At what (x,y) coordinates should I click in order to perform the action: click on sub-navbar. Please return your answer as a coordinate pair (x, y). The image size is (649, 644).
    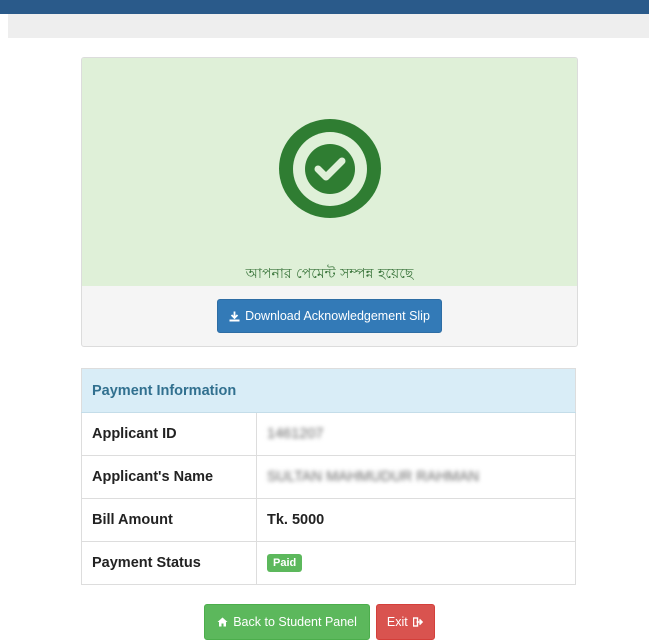
    Looking at the image, I should click on (328, 26).